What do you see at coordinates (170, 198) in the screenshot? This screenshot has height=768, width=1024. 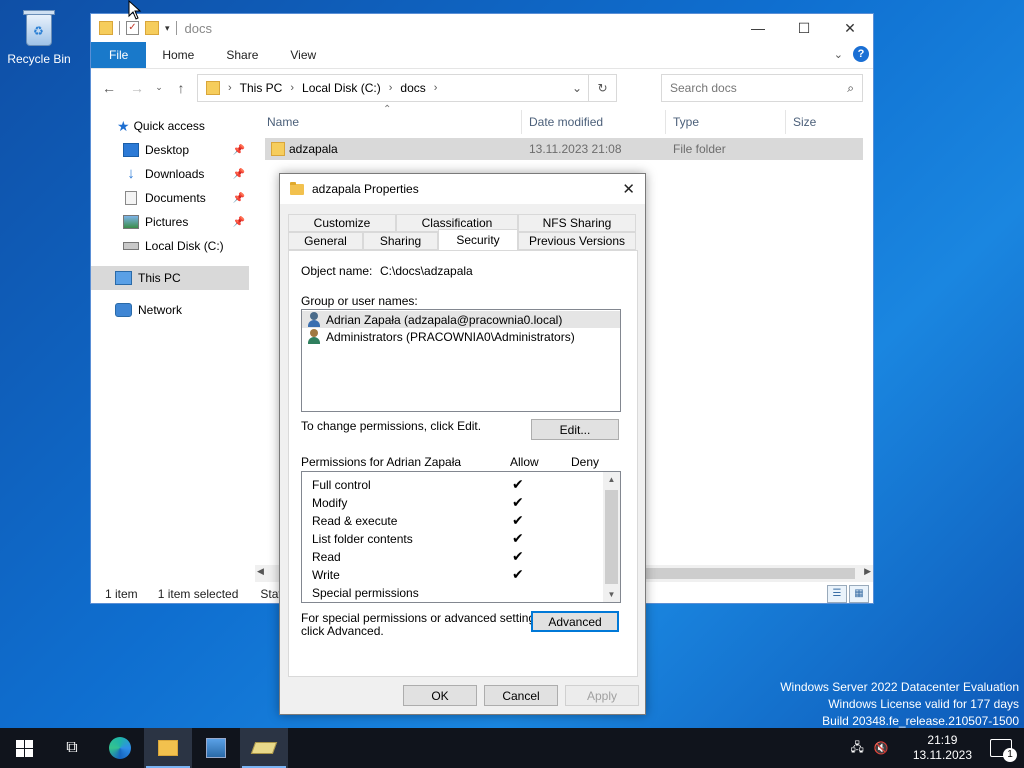 I see `nav-documents: Documents 📌` at bounding box center [170, 198].